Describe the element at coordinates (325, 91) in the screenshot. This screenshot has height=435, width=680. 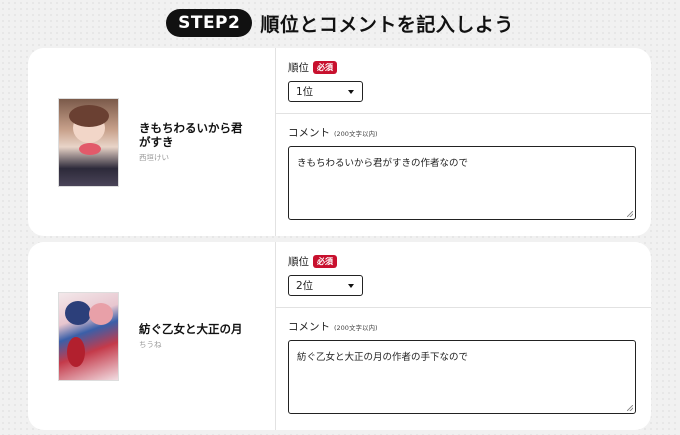
I see `rank-select: 1位` at that location.